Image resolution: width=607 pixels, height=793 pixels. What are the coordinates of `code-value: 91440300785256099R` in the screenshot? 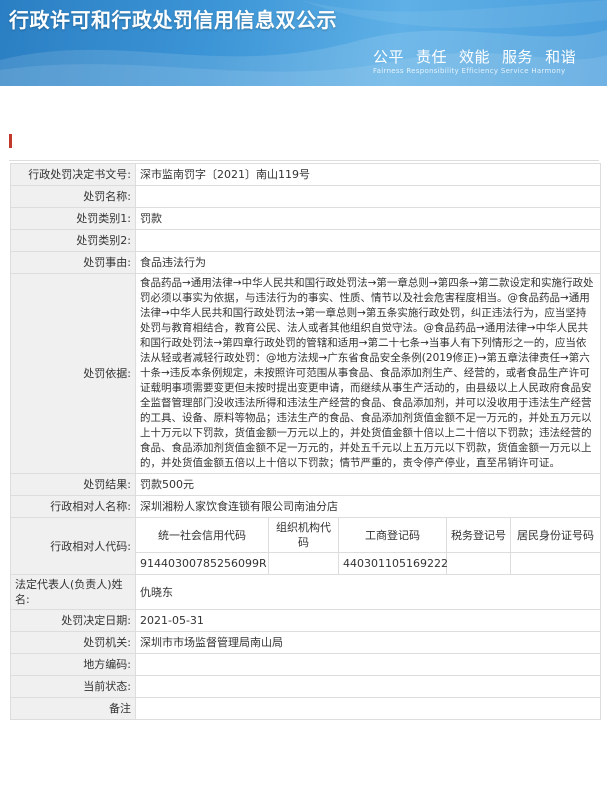 It's located at (202, 563).